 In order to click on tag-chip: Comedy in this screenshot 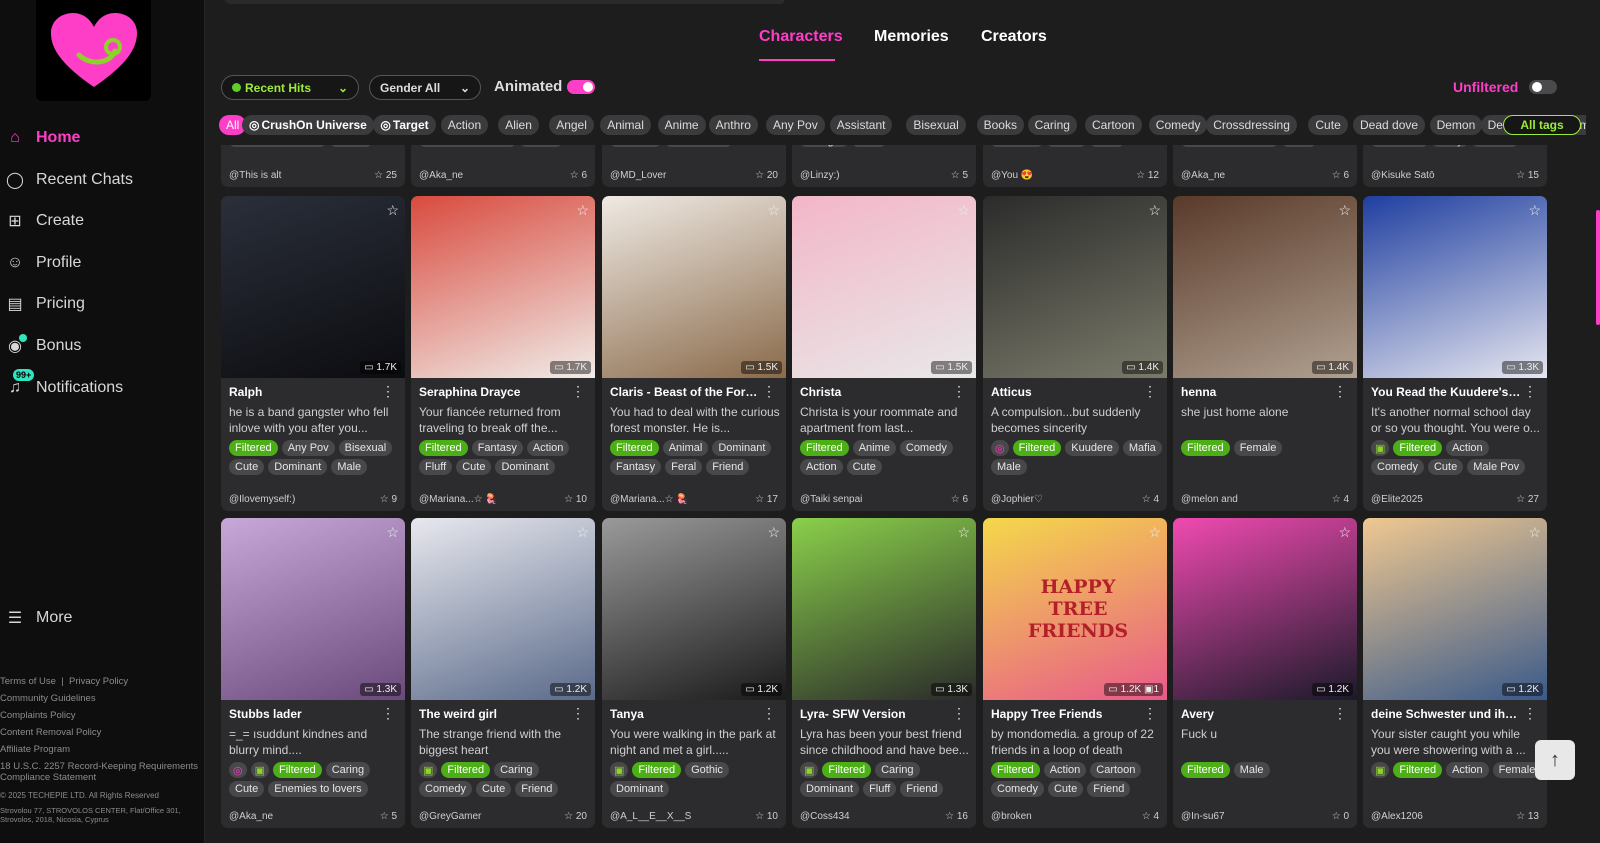, I will do `click(1397, 467)`.